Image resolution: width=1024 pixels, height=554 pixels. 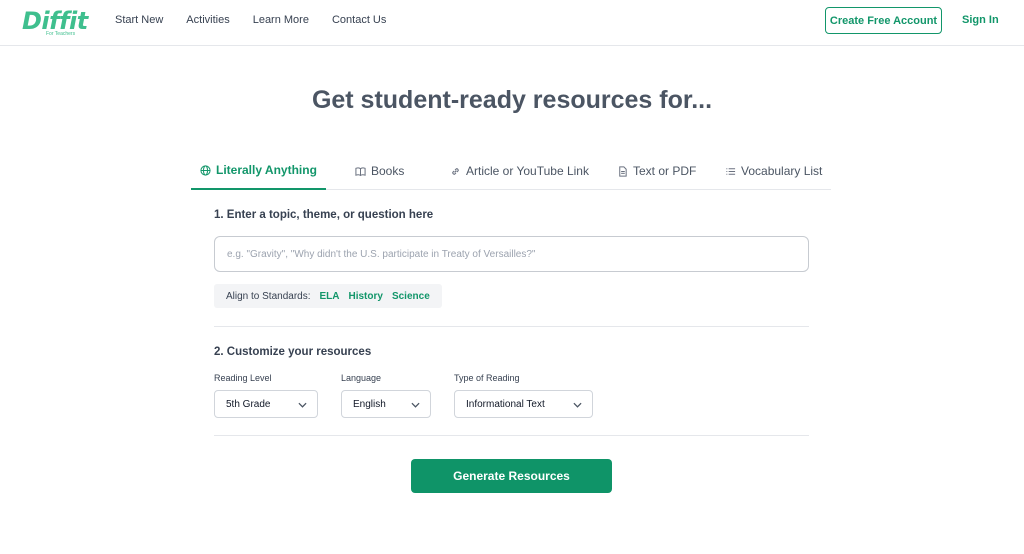 What do you see at coordinates (243, 378) in the screenshot?
I see `reading-level-label: Reading Level` at bounding box center [243, 378].